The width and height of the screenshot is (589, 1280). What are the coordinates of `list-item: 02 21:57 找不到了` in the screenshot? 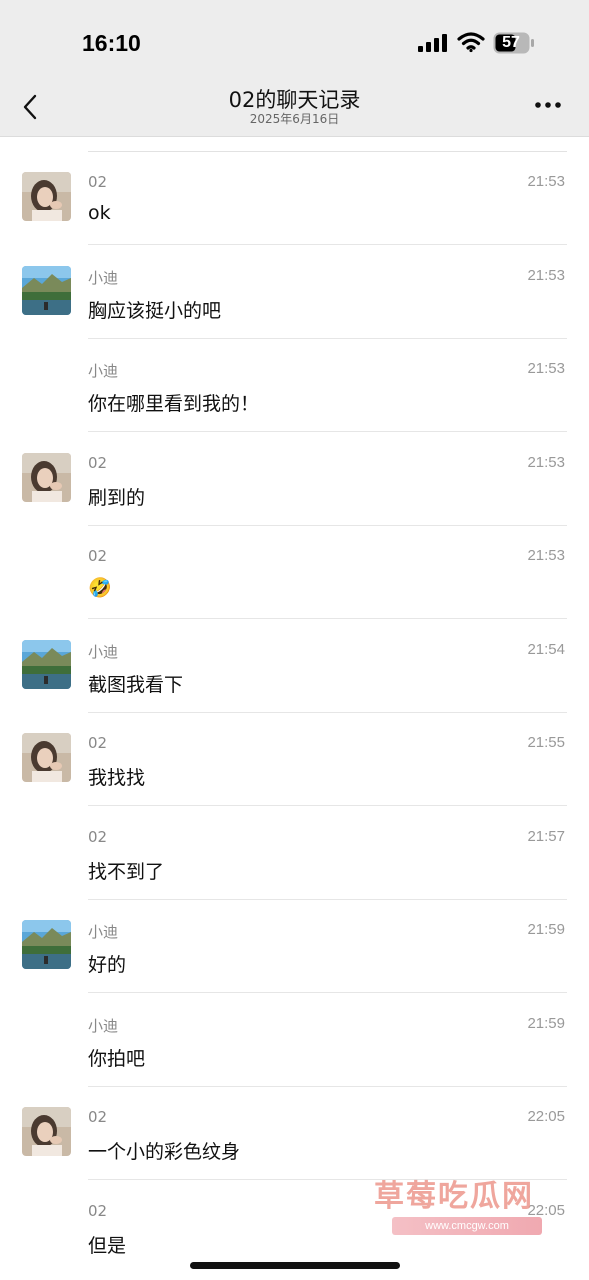 It's located at (294, 853).